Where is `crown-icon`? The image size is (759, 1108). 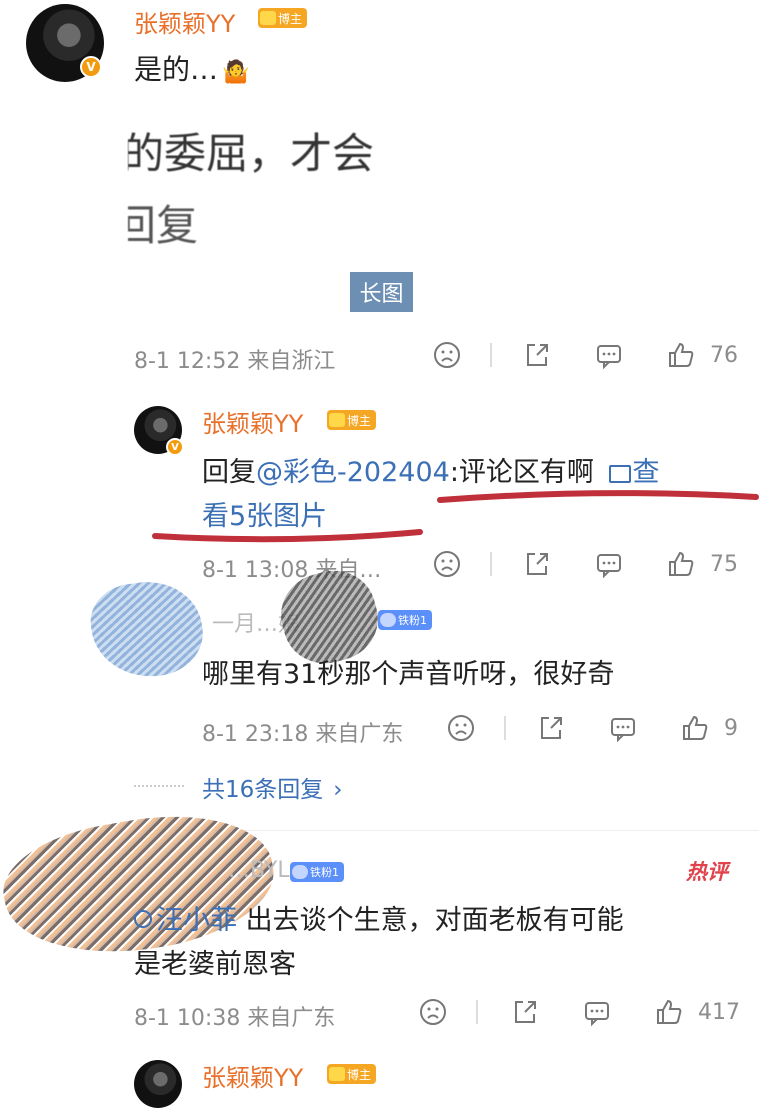 crown-icon is located at coordinates (337, 1074).